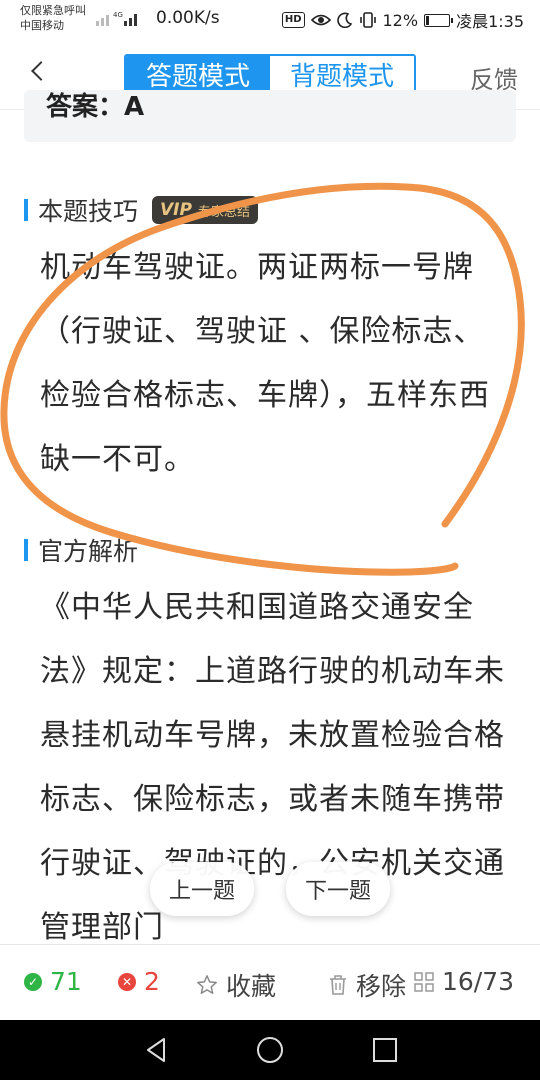  I want to click on tab-answer-mode: 答题模式, so click(198, 74).